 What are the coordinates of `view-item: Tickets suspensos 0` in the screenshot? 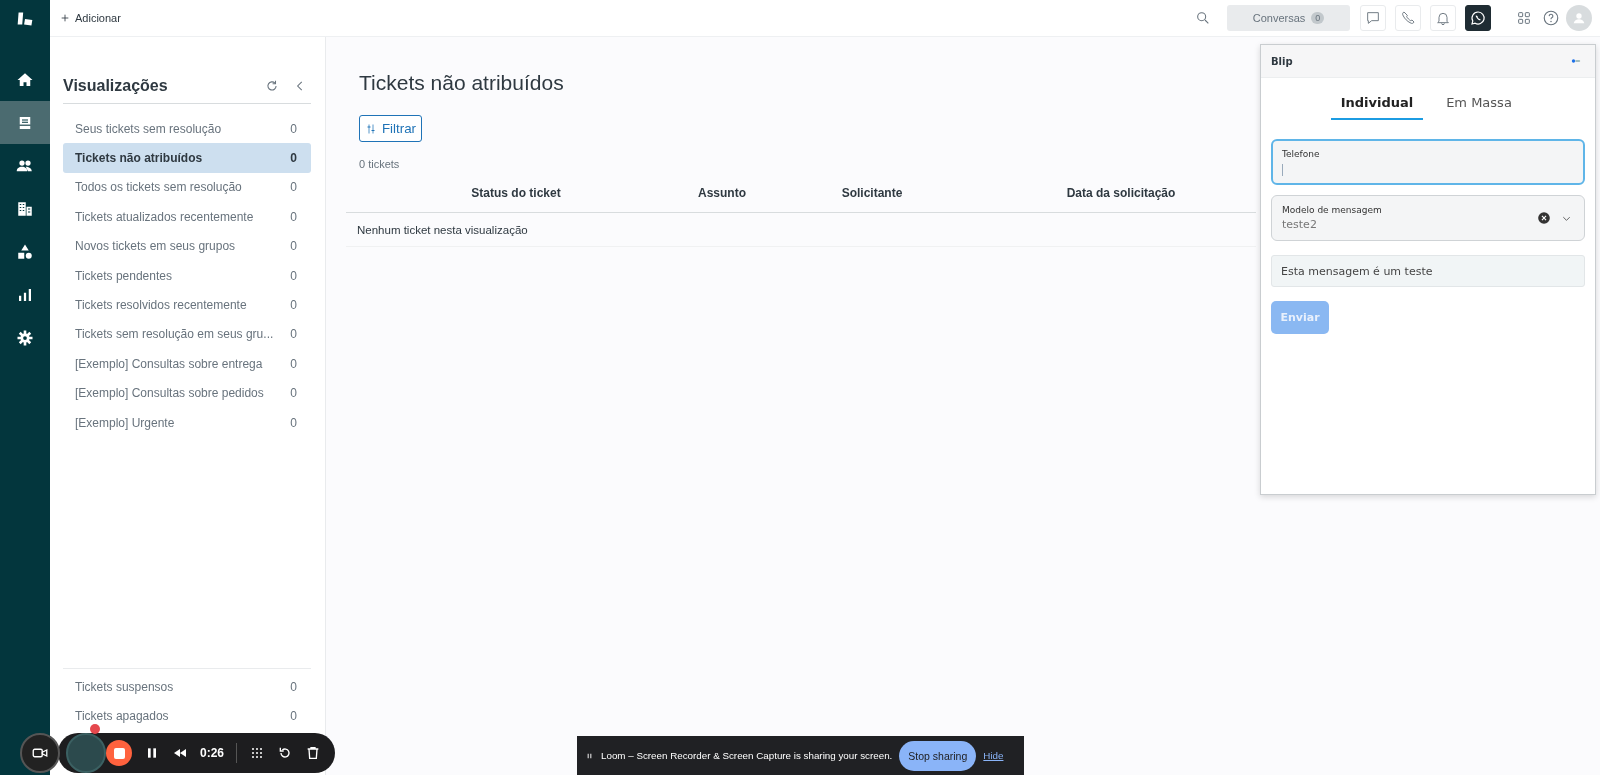 It's located at (187, 687).